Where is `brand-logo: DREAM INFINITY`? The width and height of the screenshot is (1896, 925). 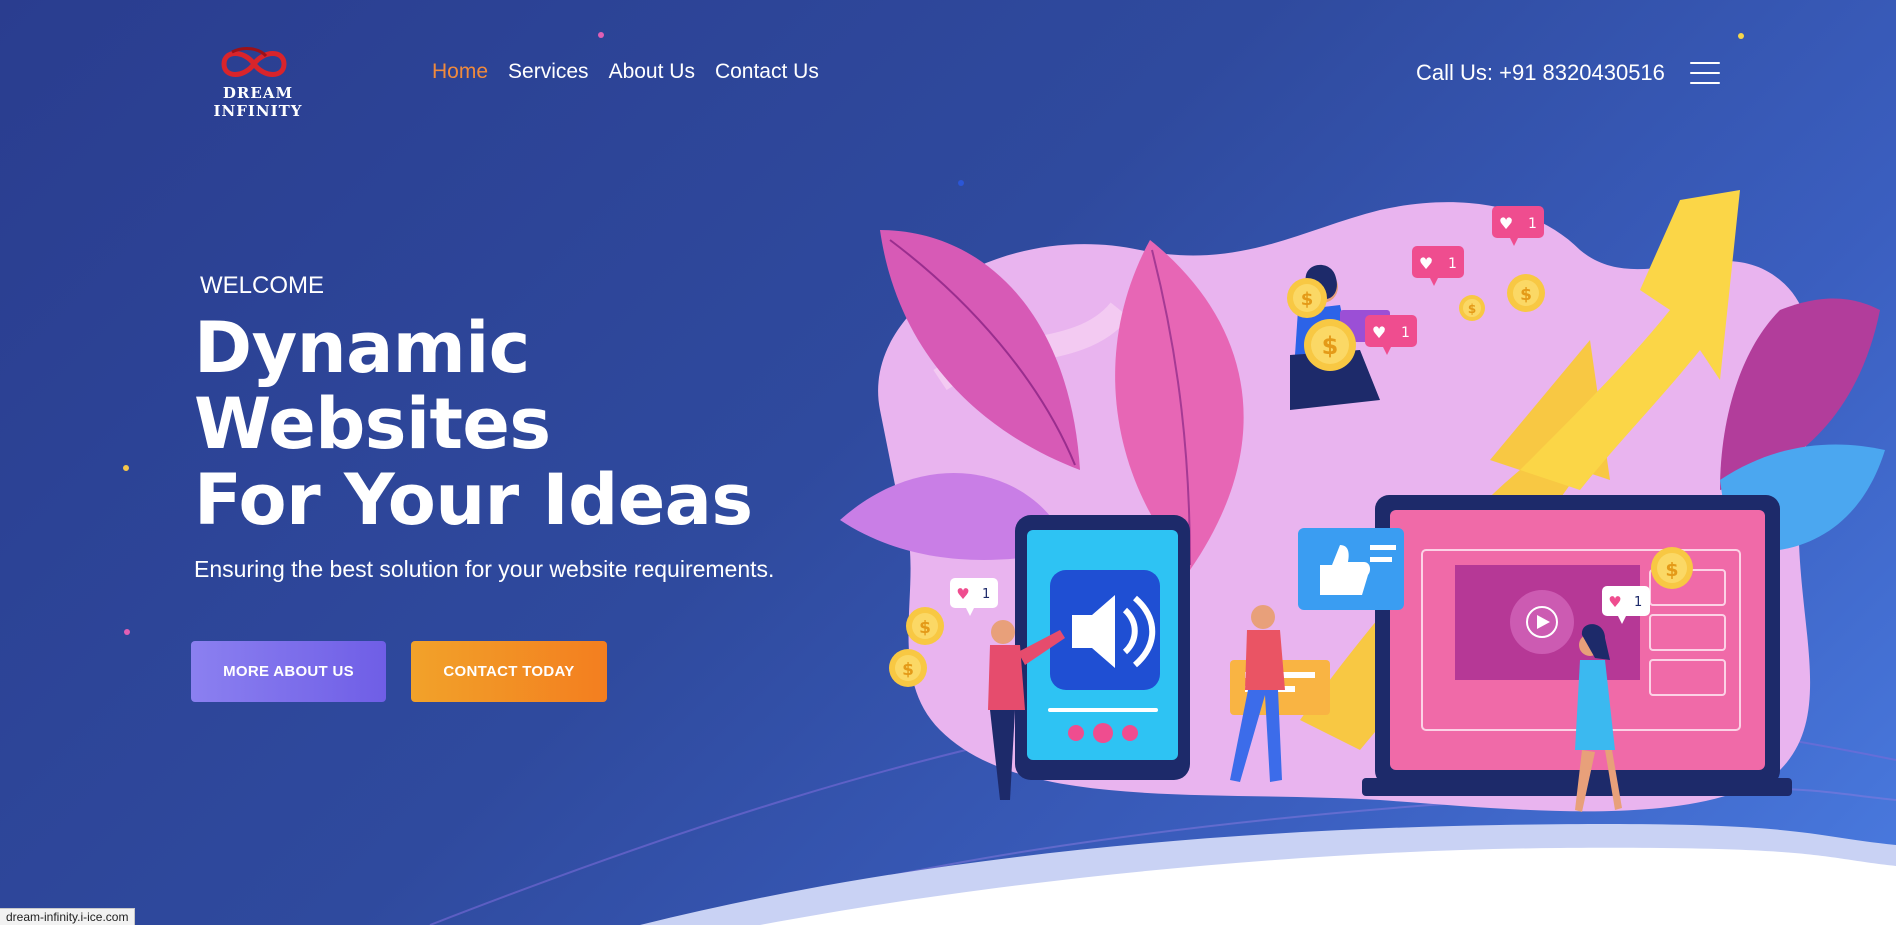 brand-logo: DREAM INFINITY is located at coordinates (258, 82).